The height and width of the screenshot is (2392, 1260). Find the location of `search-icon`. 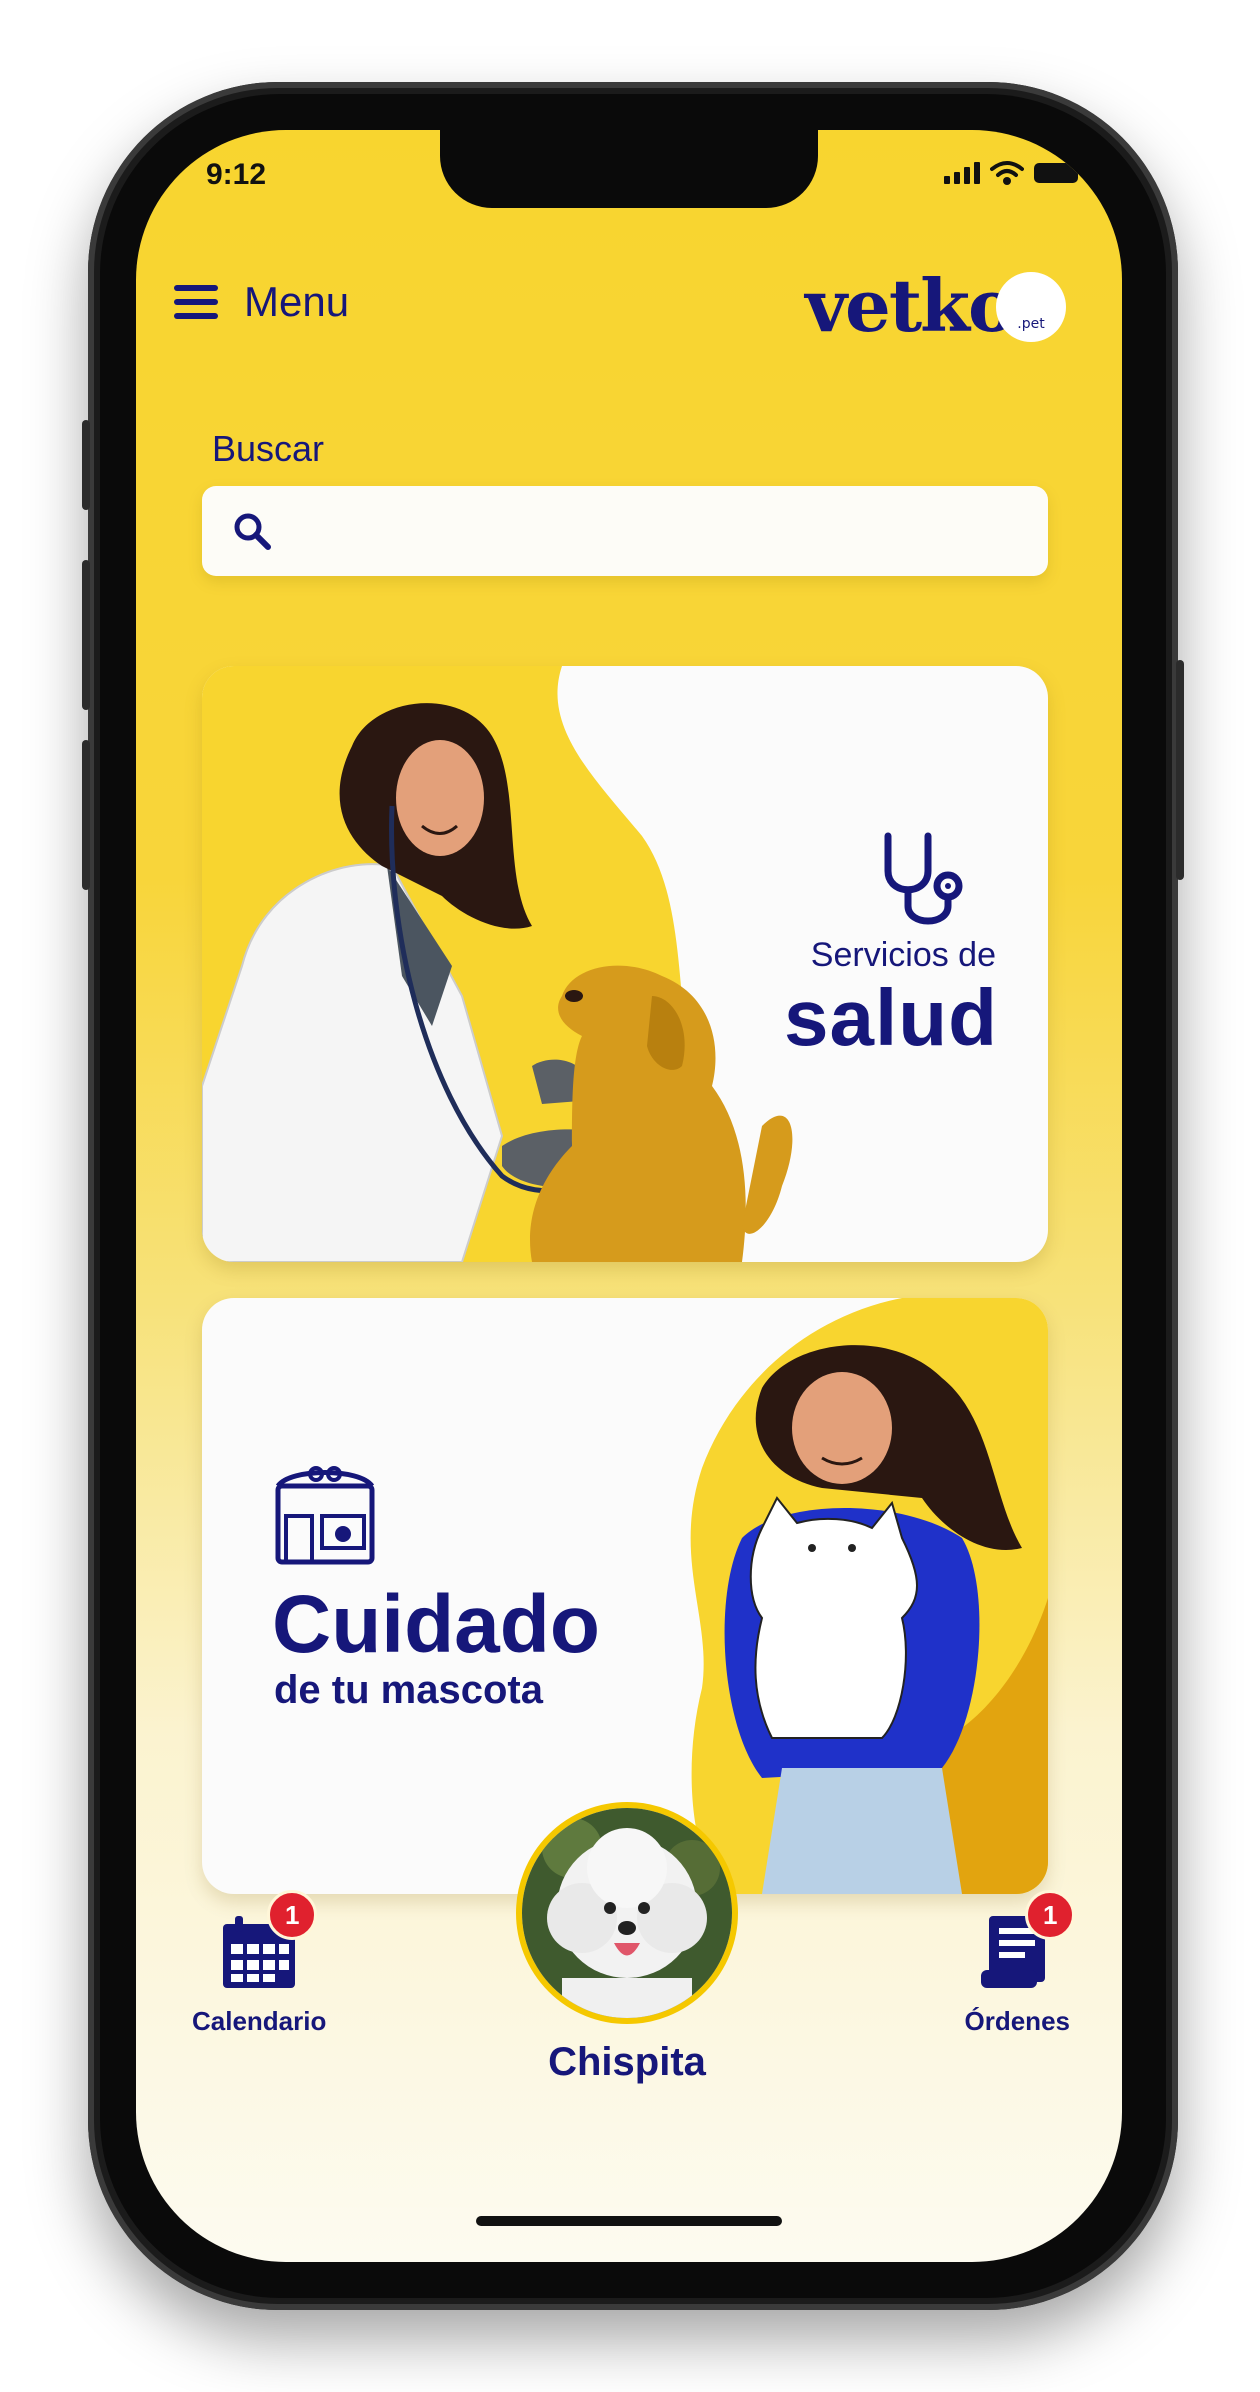

search-icon is located at coordinates (252, 531).